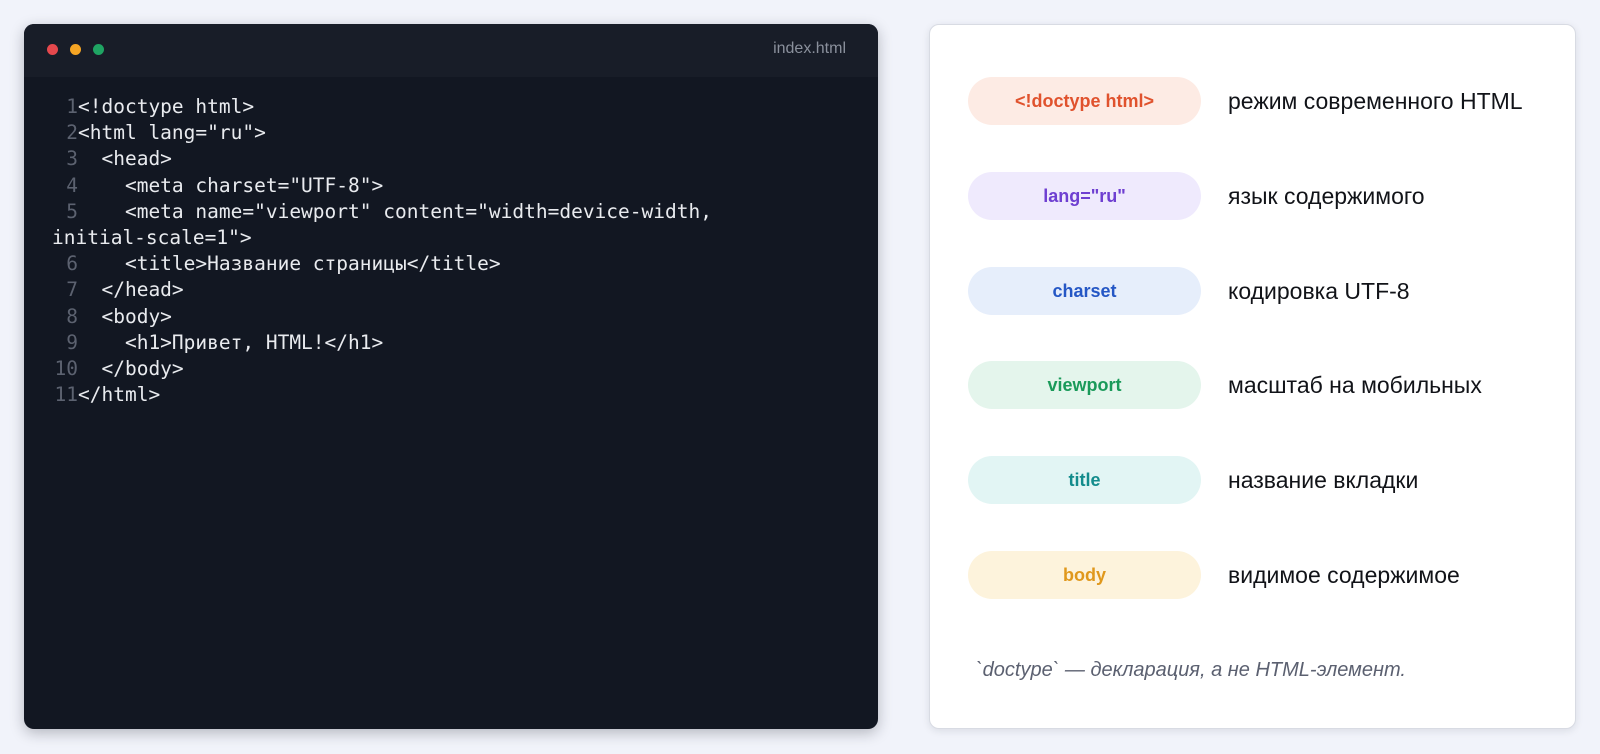  I want to click on code-text: <!doctype html>, so click(166, 106).